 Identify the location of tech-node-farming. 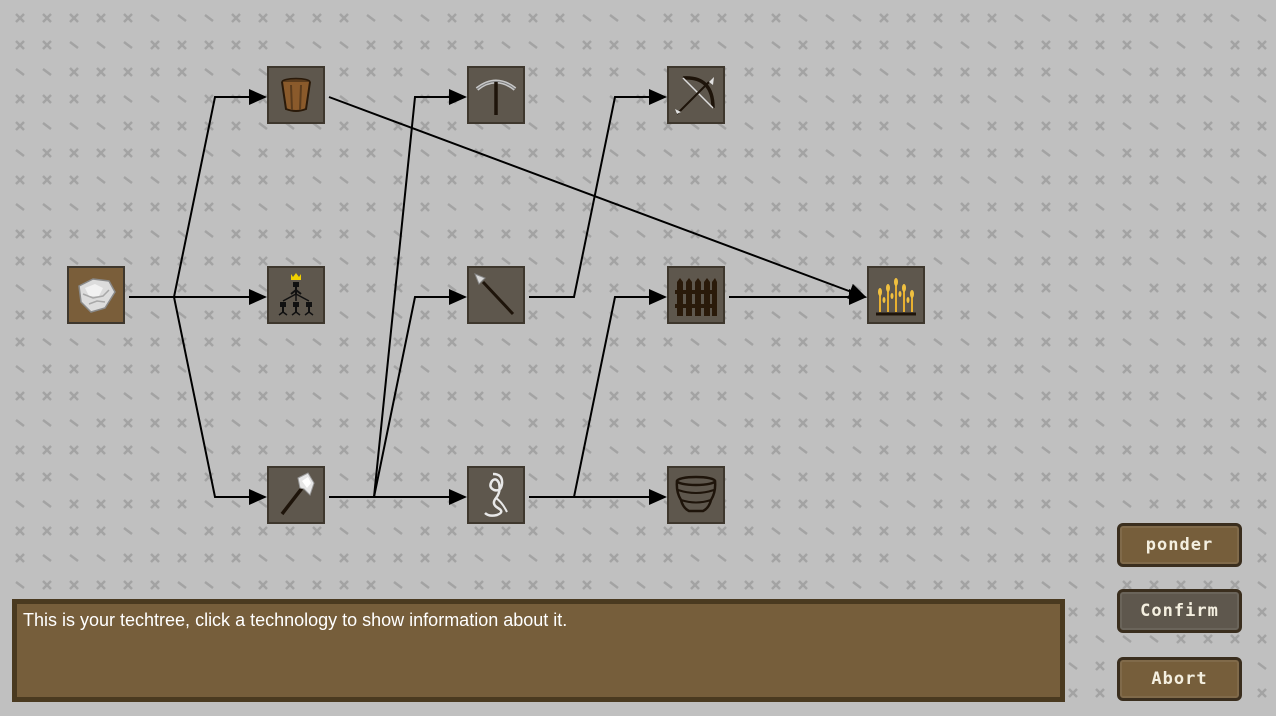
(896, 295).